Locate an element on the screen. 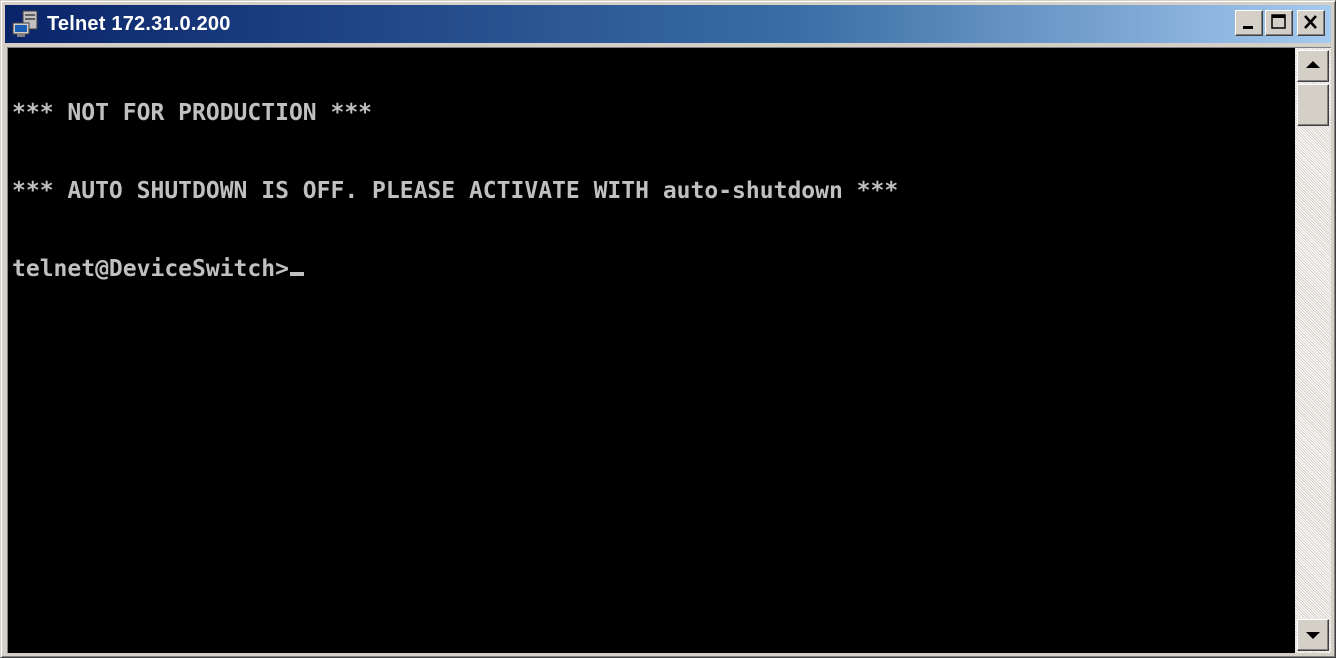 The image size is (1336, 658). text-cursor is located at coordinates (296, 274).